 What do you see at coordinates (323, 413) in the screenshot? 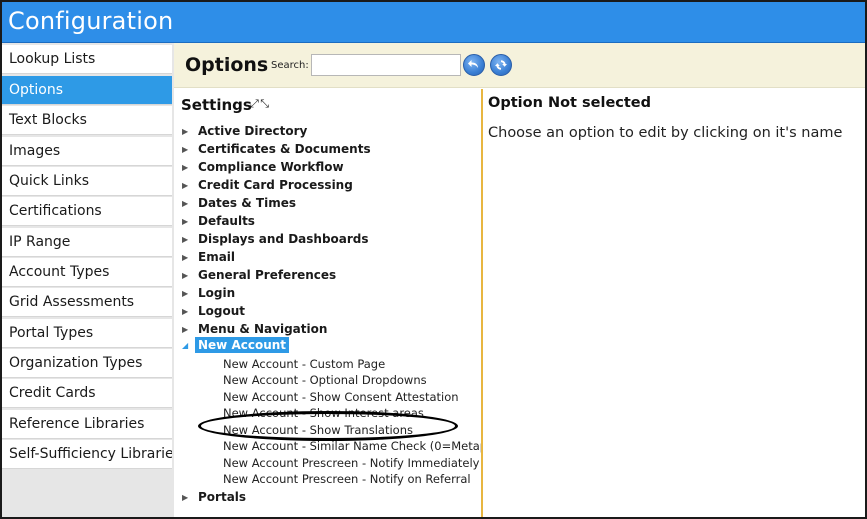
I see `option-new-account-show-interest-areas: New Account - Show Interest areas` at bounding box center [323, 413].